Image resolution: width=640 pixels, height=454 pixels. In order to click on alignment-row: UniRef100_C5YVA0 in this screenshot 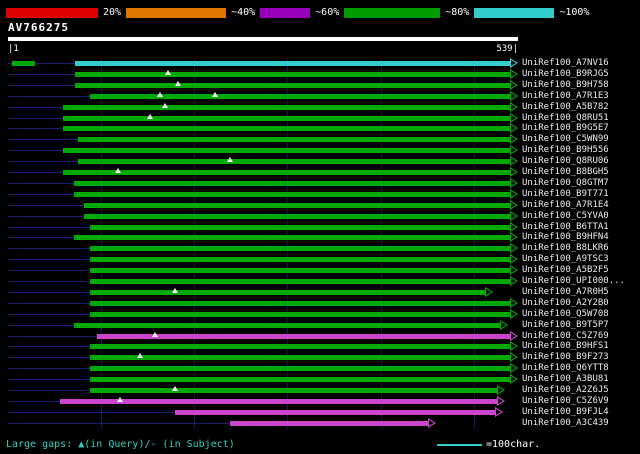, I will do `click(320, 216)`.